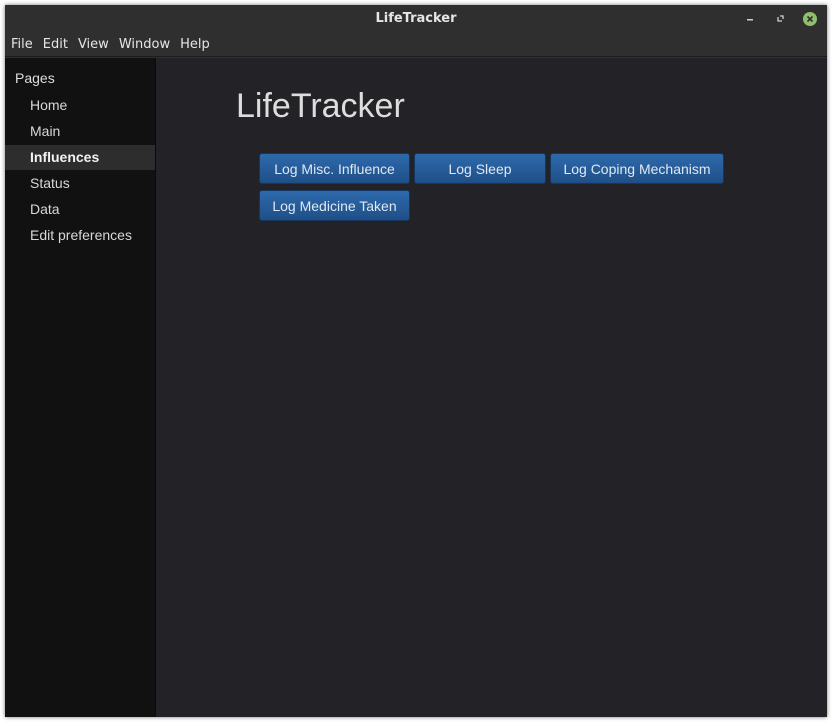  Describe the element at coordinates (334, 168) in the screenshot. I see `log-misc-influence-button: Log Misc. Influence` at that location.